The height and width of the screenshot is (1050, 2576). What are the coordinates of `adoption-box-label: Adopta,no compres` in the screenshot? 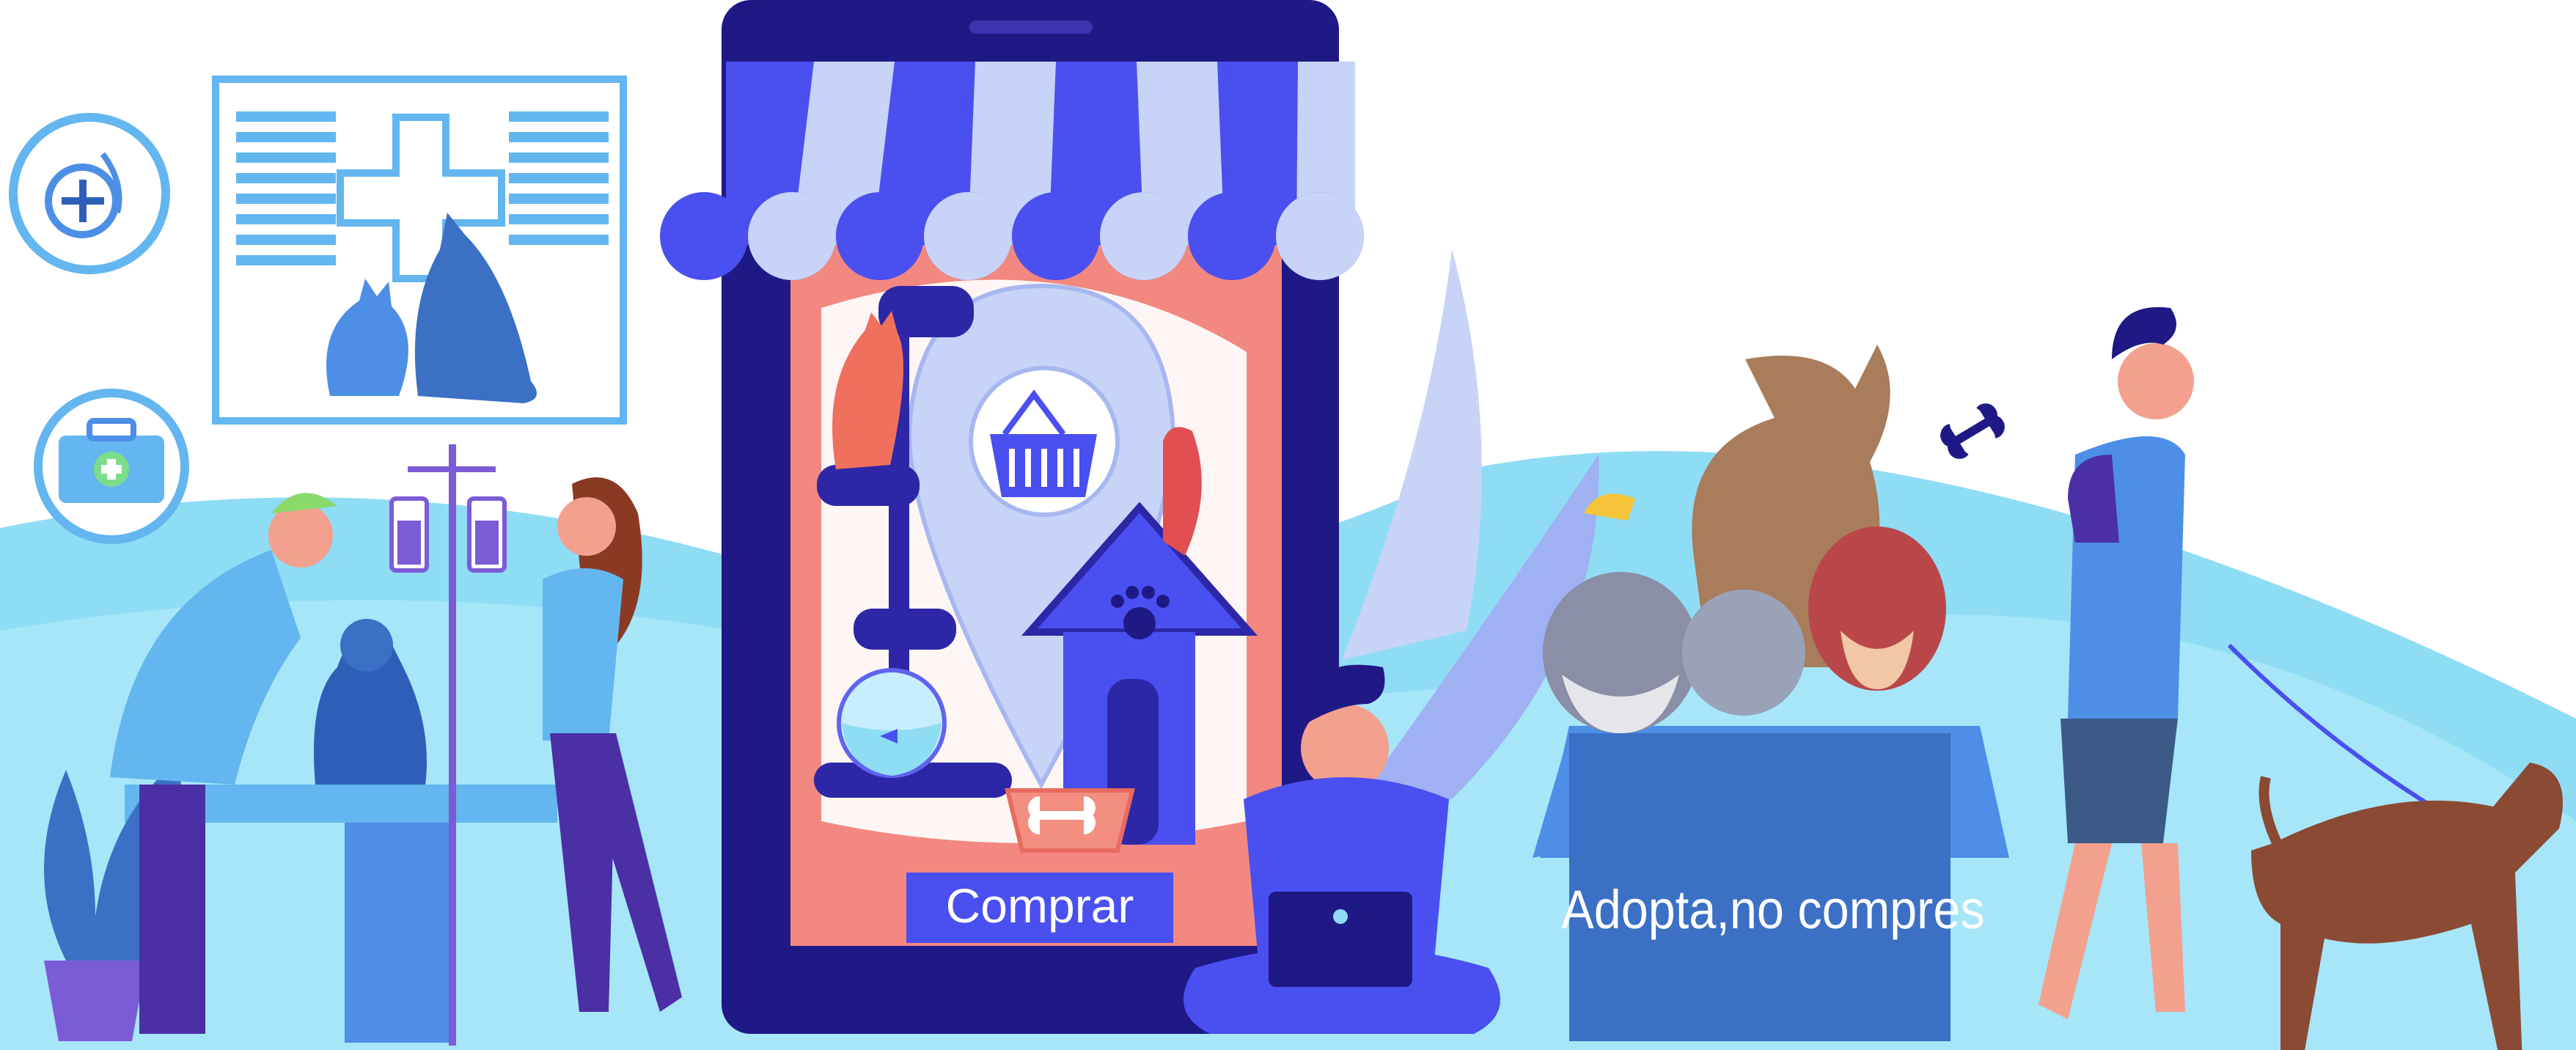 It's located at (1773, 909).